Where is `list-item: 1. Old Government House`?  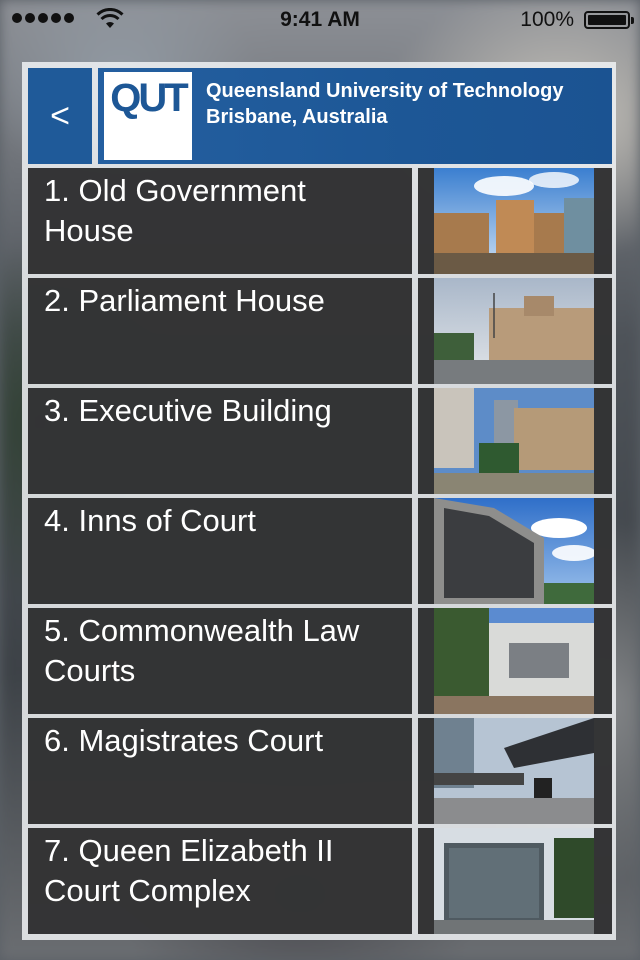 list-item: 1. Old Government House is located at coordinates (320, 221).